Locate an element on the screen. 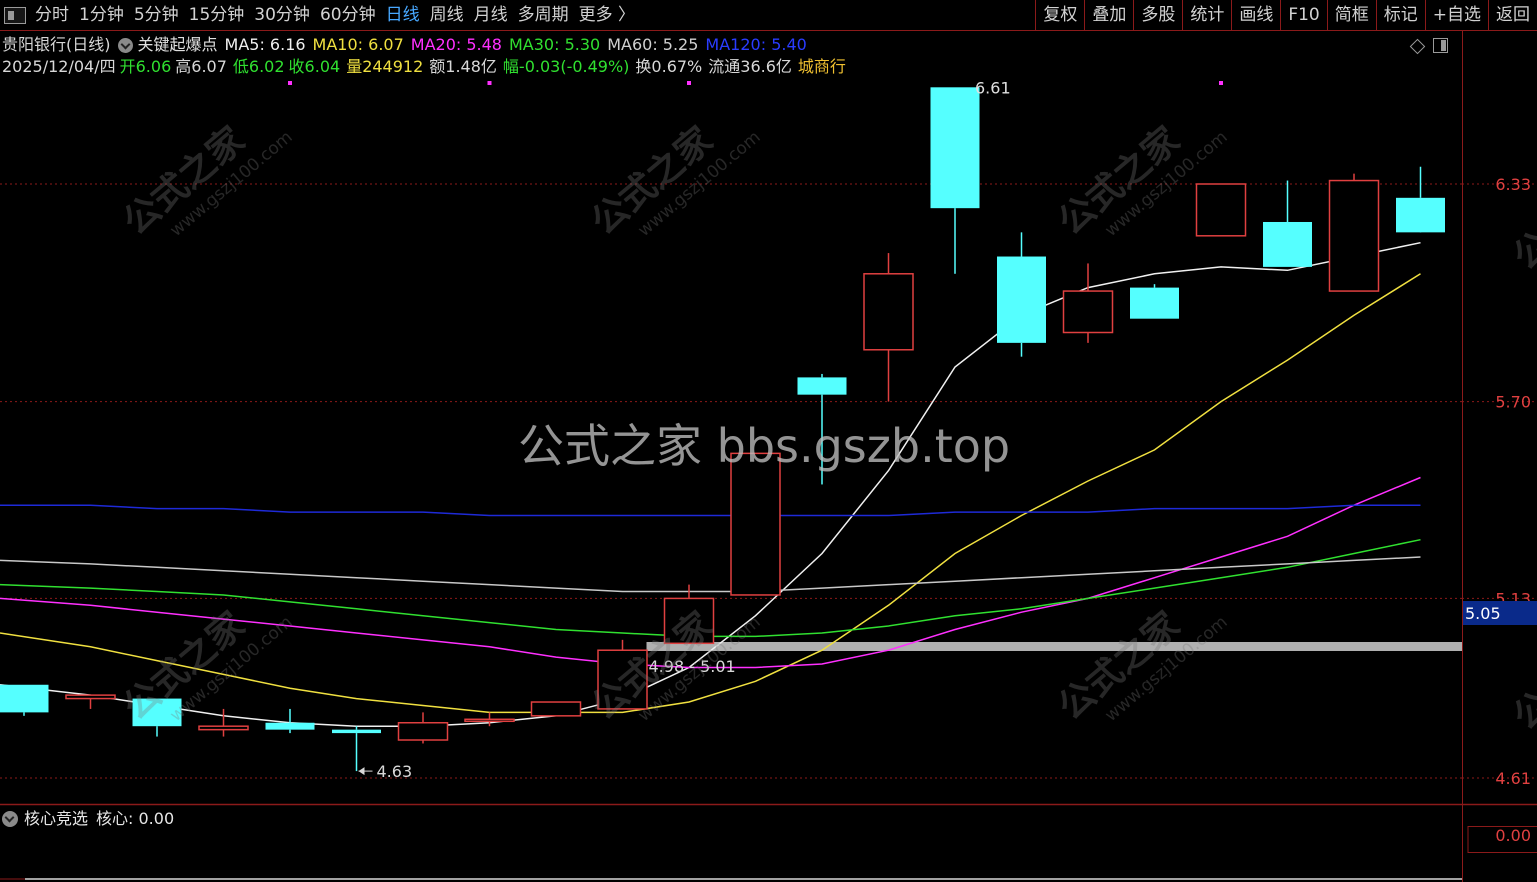 The height and width of the screenshot is (882, 1537). ma-line-ma60 is located at coordinates (710, 574).